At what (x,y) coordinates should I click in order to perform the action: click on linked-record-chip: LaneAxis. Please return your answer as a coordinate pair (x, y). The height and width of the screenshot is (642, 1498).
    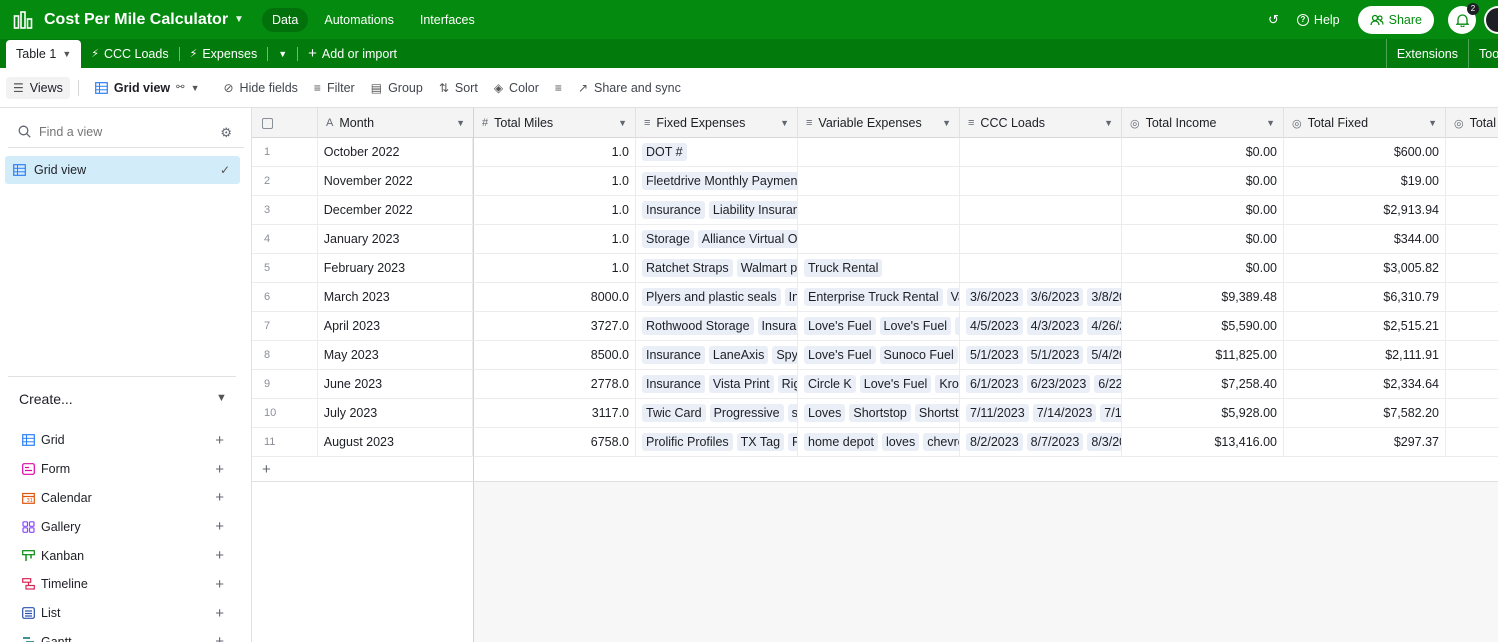
    Looking at the image, I should click on (738, 355).